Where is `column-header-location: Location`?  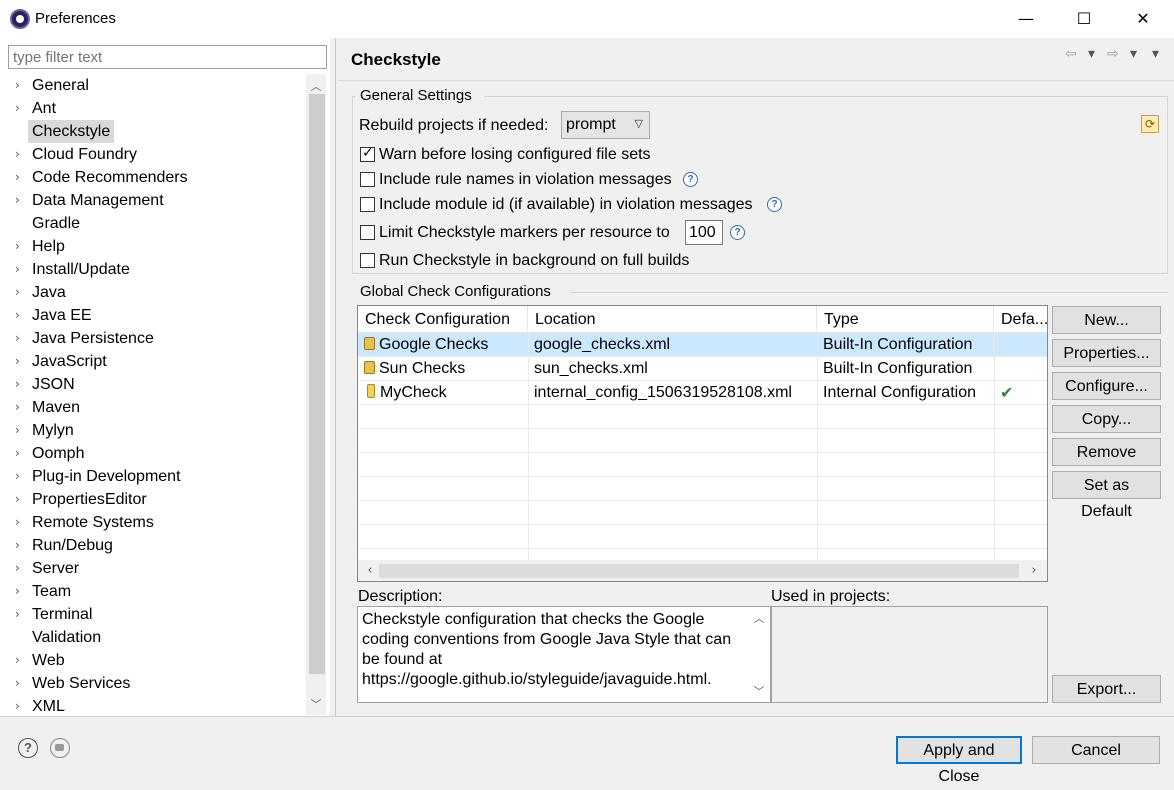
column-header-location: Location is located at coordinates (672, 319).